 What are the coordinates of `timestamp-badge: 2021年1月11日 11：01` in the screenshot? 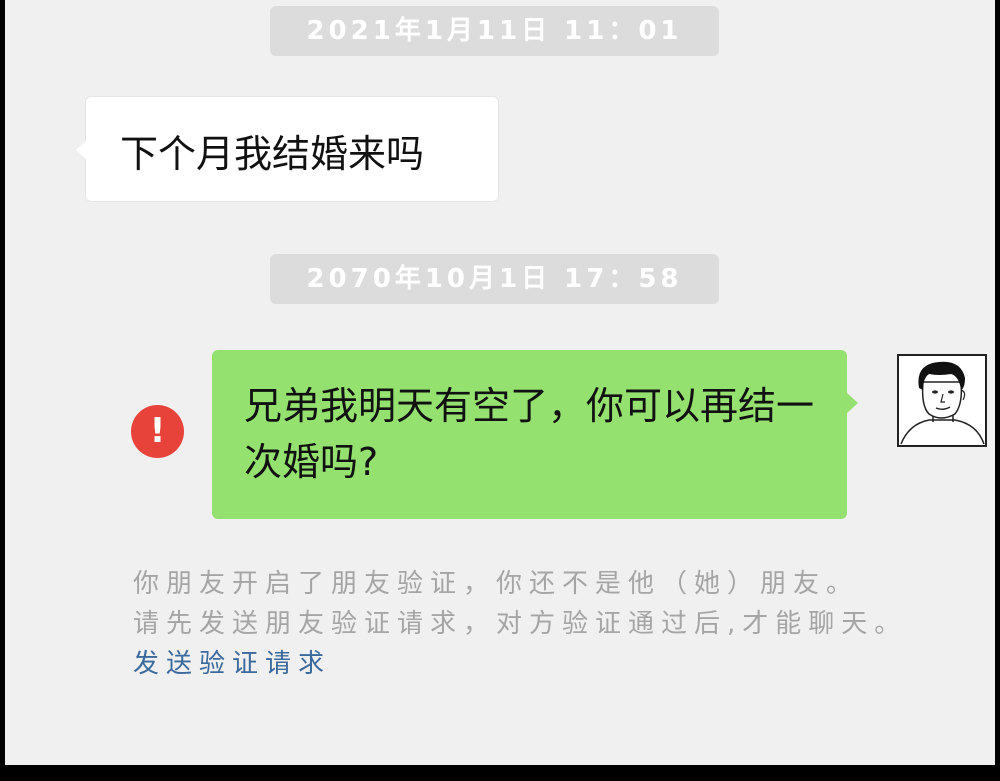 It's located at (494, 31).